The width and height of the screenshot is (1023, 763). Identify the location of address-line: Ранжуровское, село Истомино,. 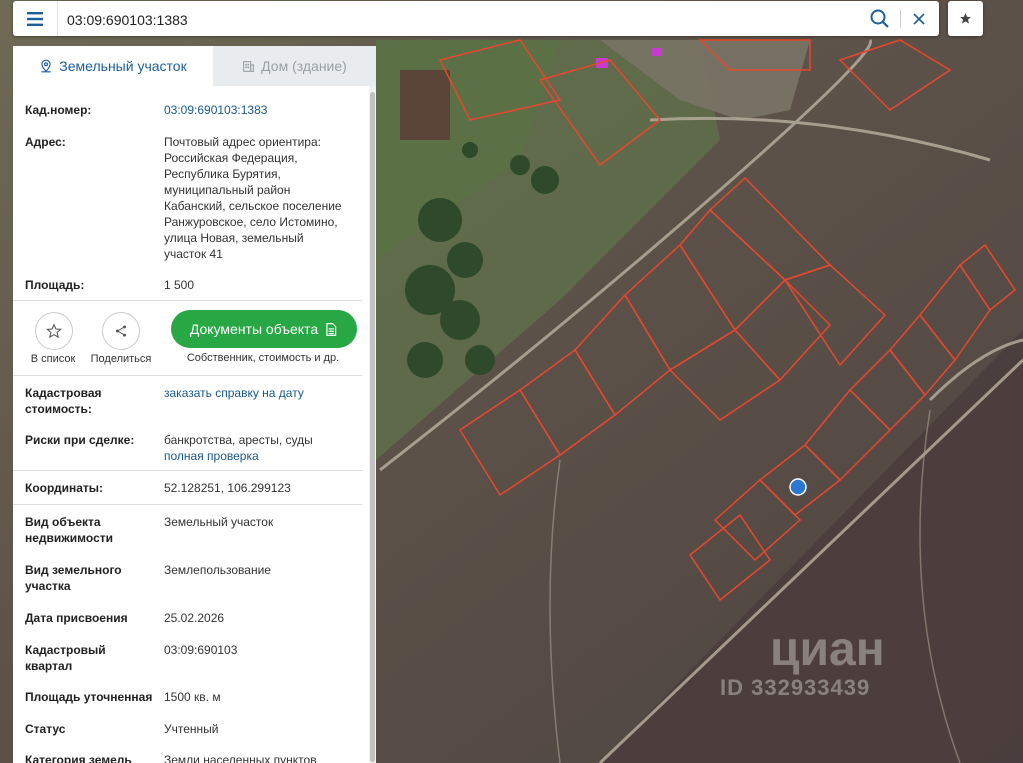
(251, 222).